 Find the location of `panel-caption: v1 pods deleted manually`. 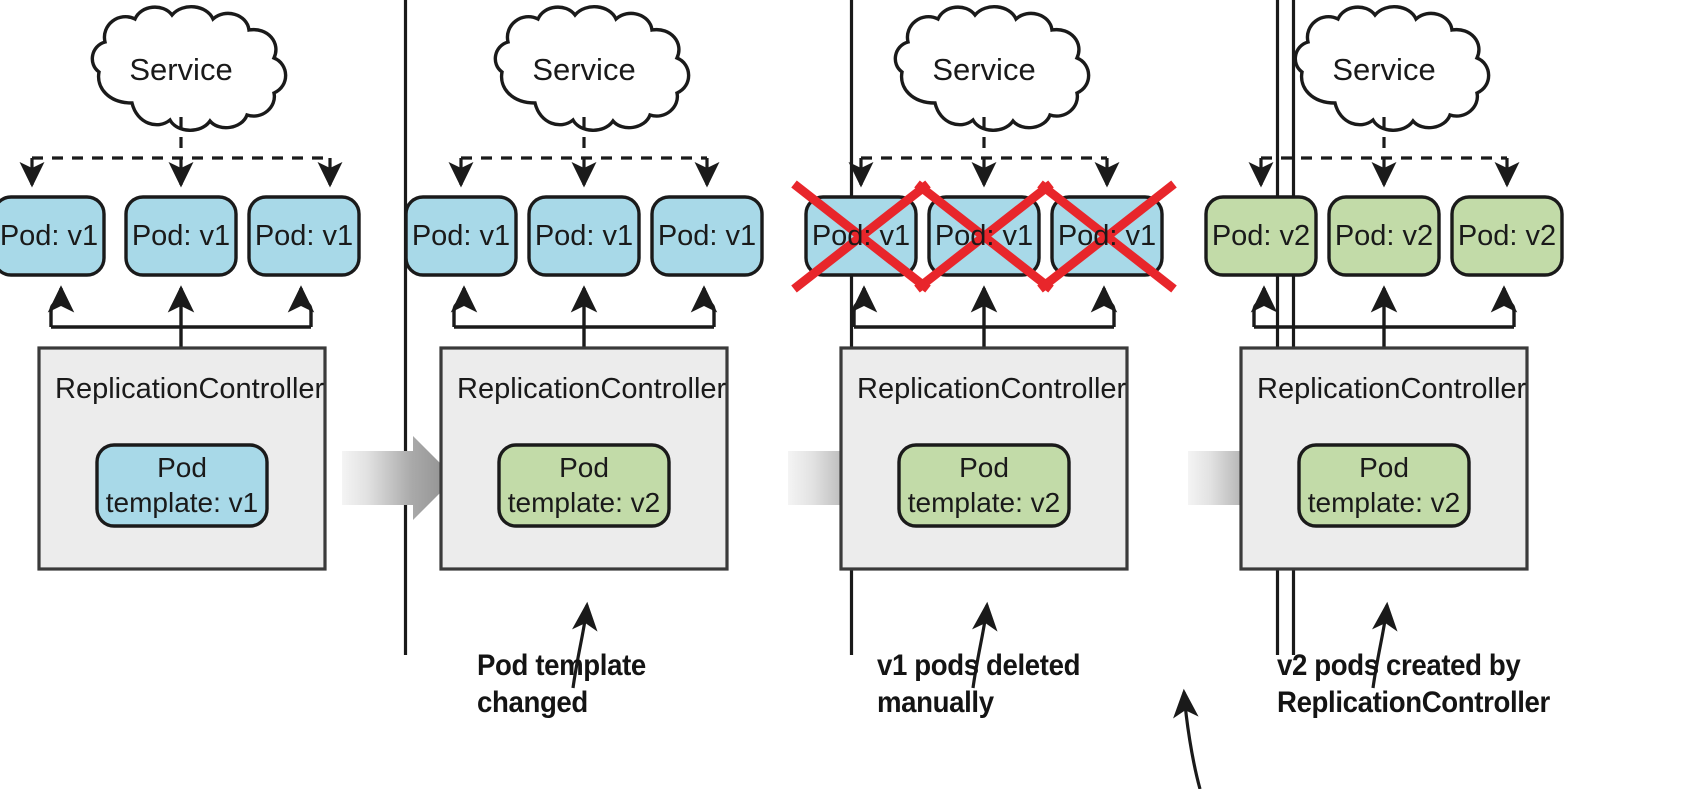

panel-caption: v1 pods deleted manually is located at coordinates (979, 684).